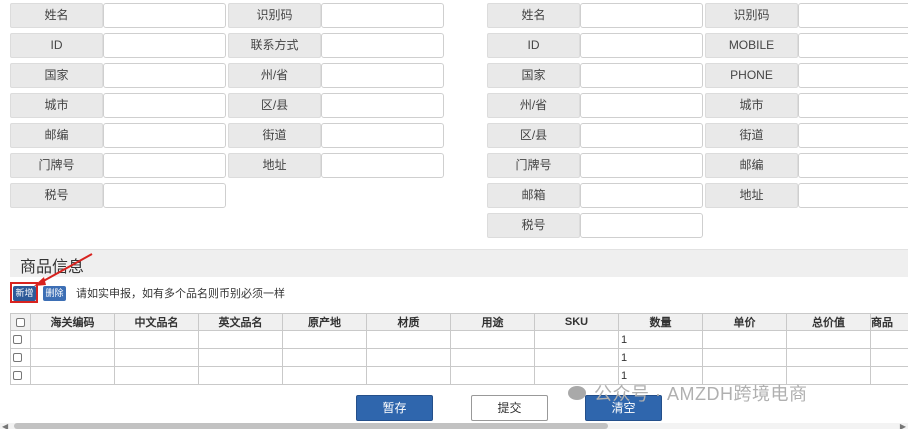 The width and height of the screenshot is (908, 429). I want to click on delete-button: 删除, so click(54, 293).